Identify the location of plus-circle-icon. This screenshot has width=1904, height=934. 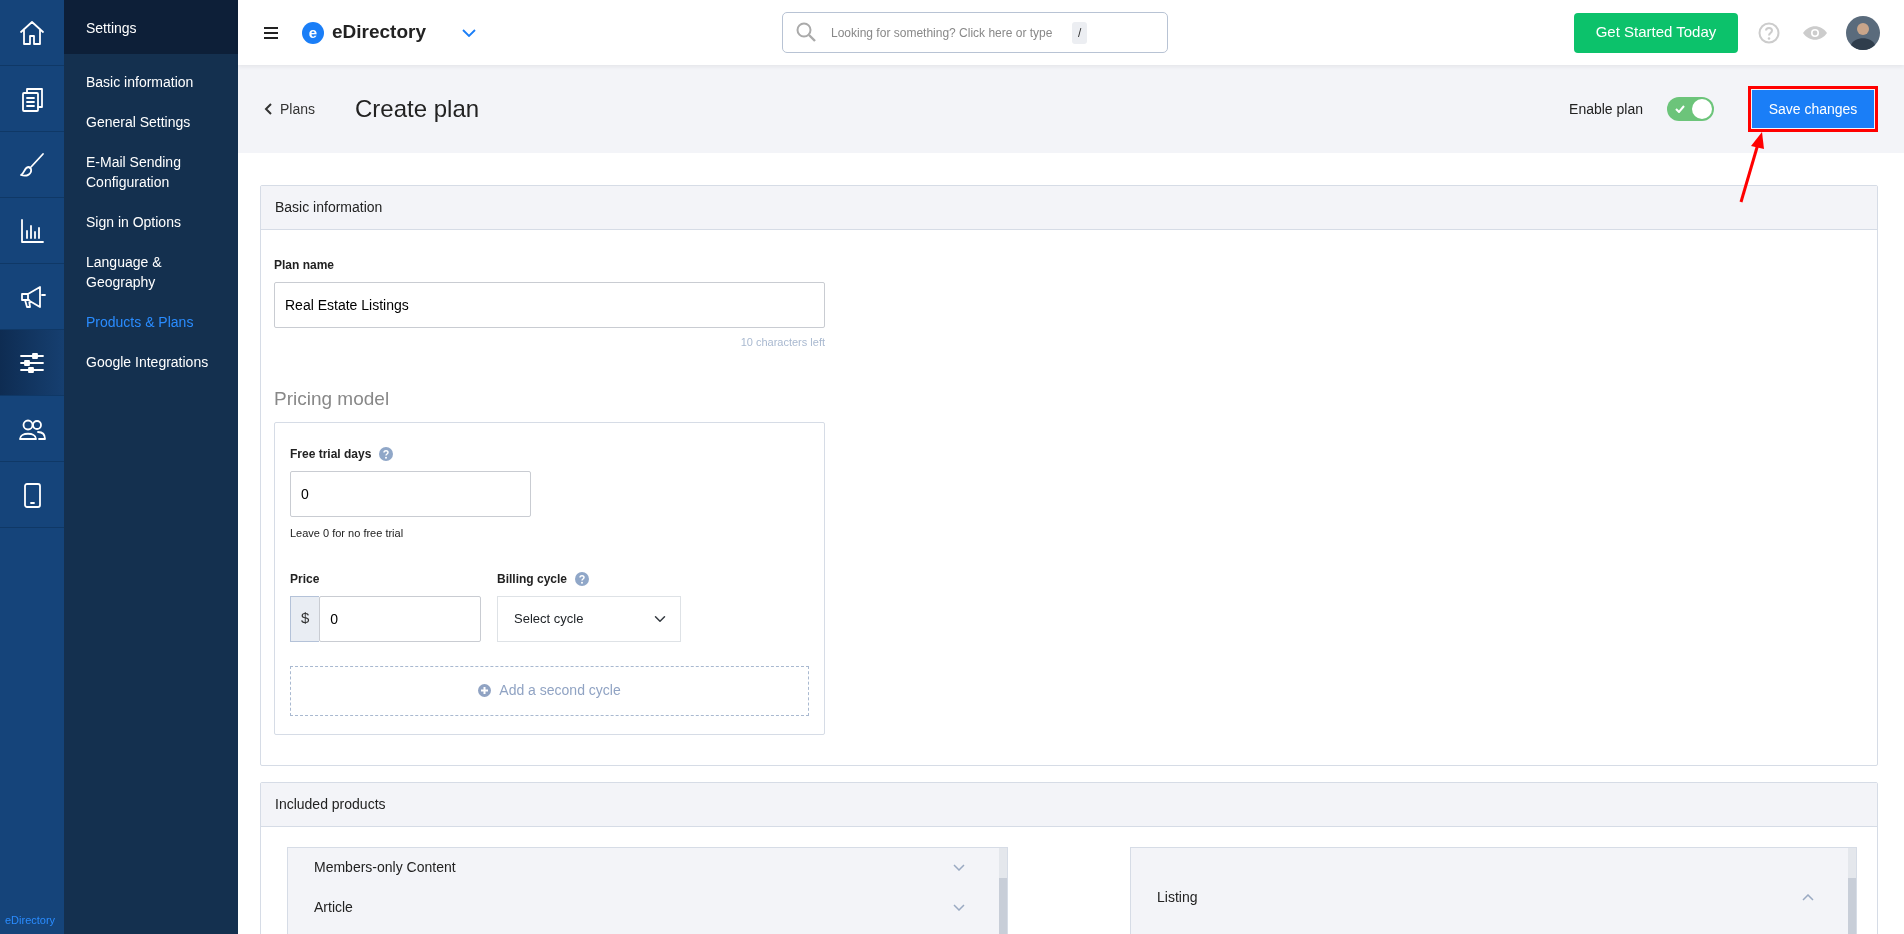
(485, 690).